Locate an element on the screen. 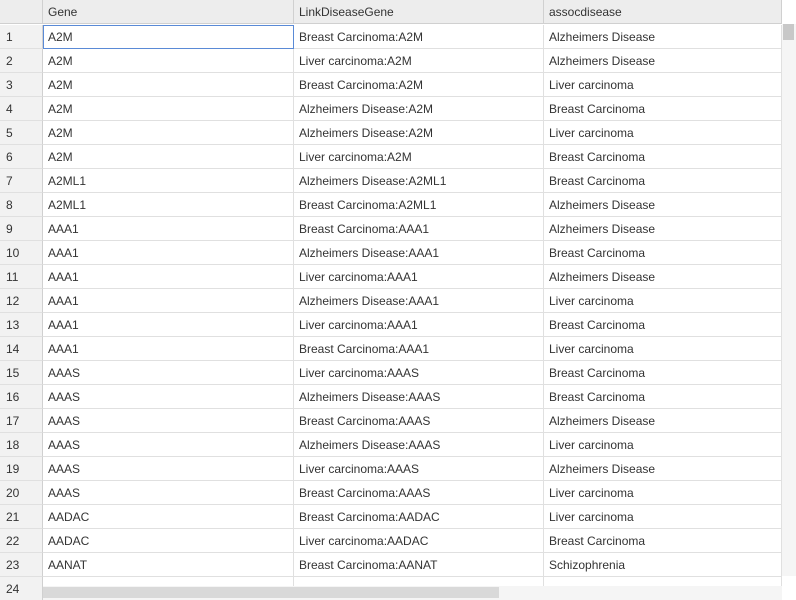 This screenshot has height=600, width=796. table-row: 6 A2M Liver carcinoma:A2M Breast Carcinoma is located at coordinates (391, 157).